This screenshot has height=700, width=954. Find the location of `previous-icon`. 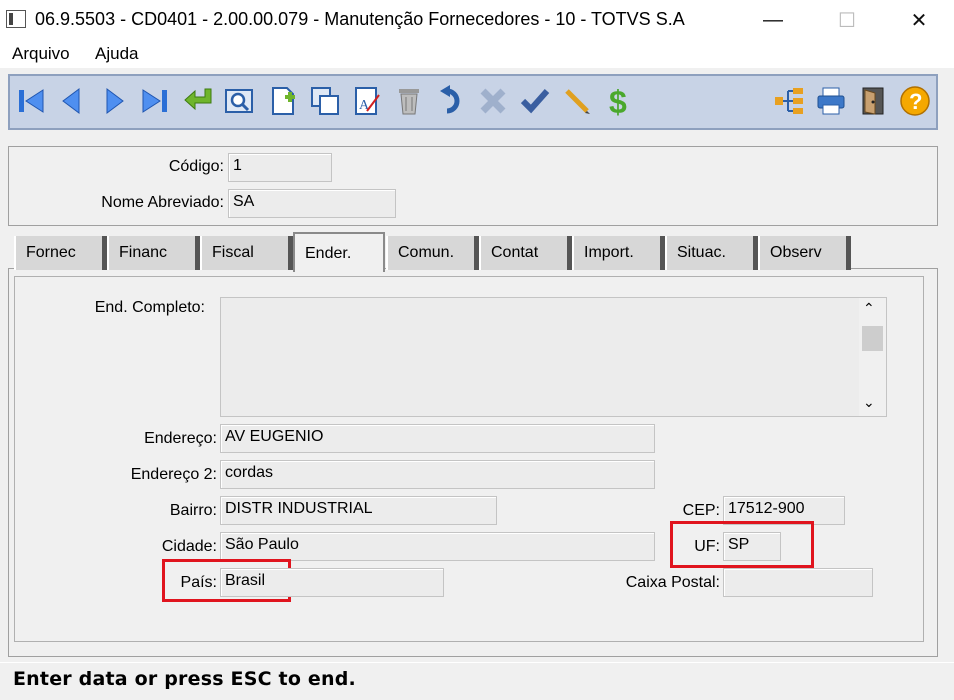

previous-icon is located at coordinates (71, 101).